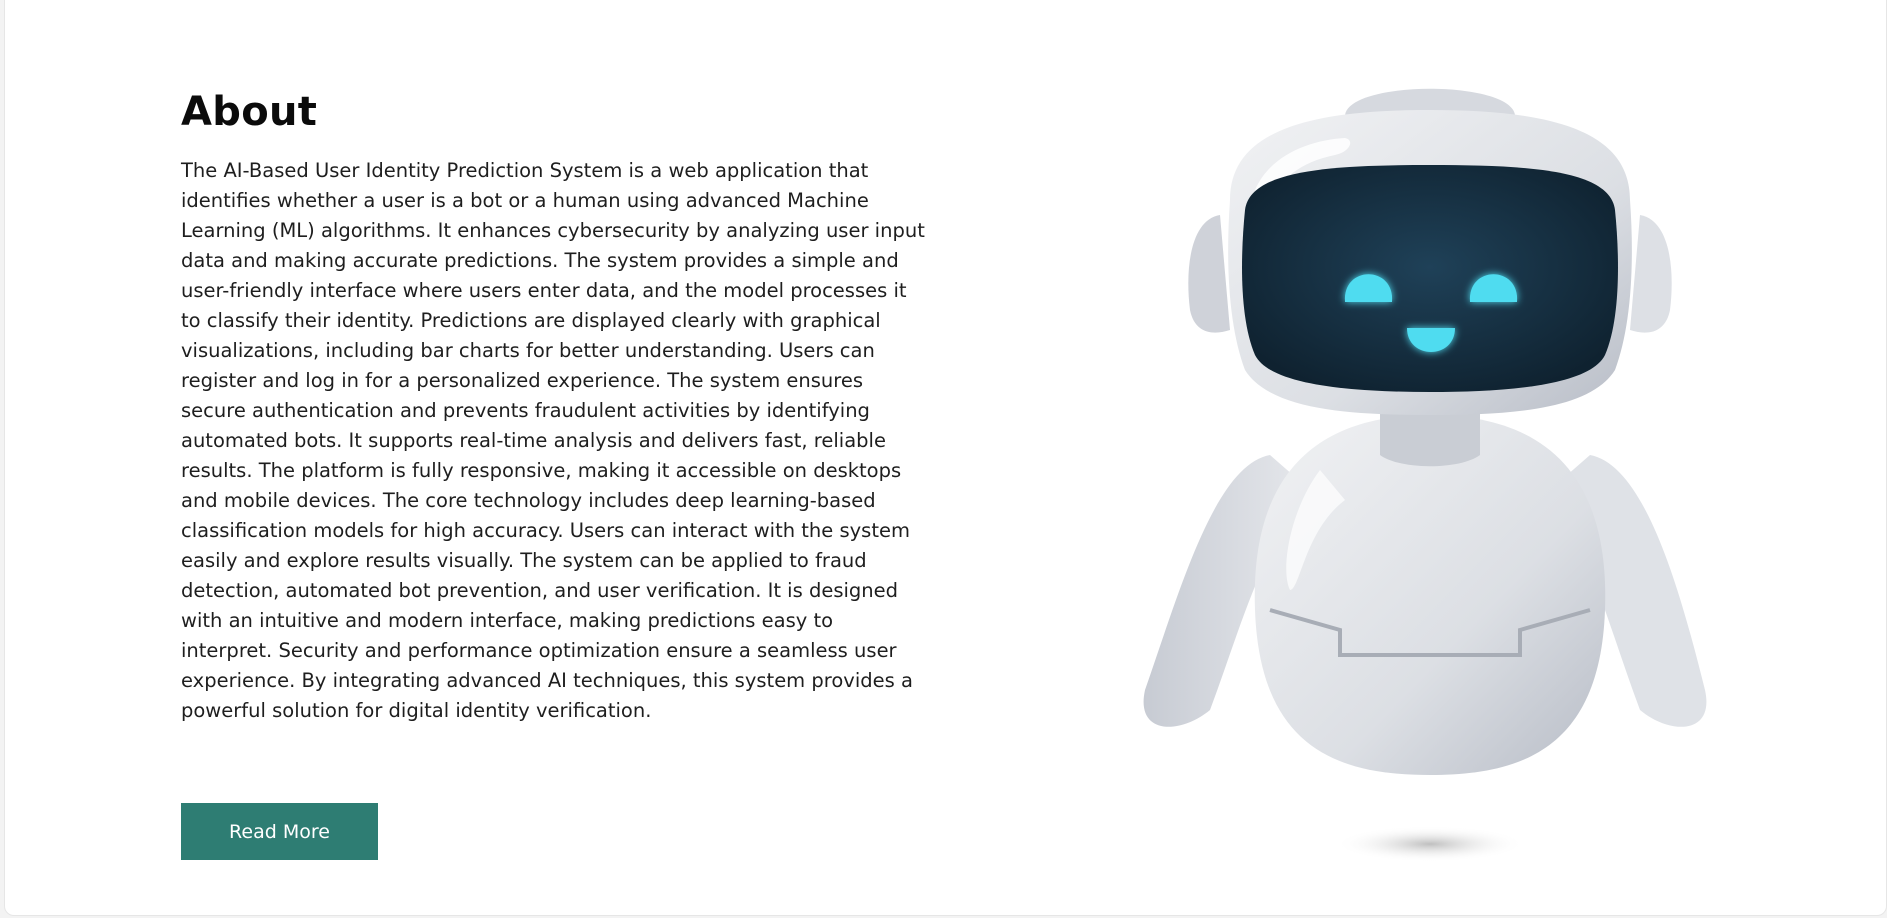 This screenshot has height=918, width=1887. What do you see at coordinates (249, 112) in the screenshot?
I see `about-title: About` at bounding box center [249, 112].